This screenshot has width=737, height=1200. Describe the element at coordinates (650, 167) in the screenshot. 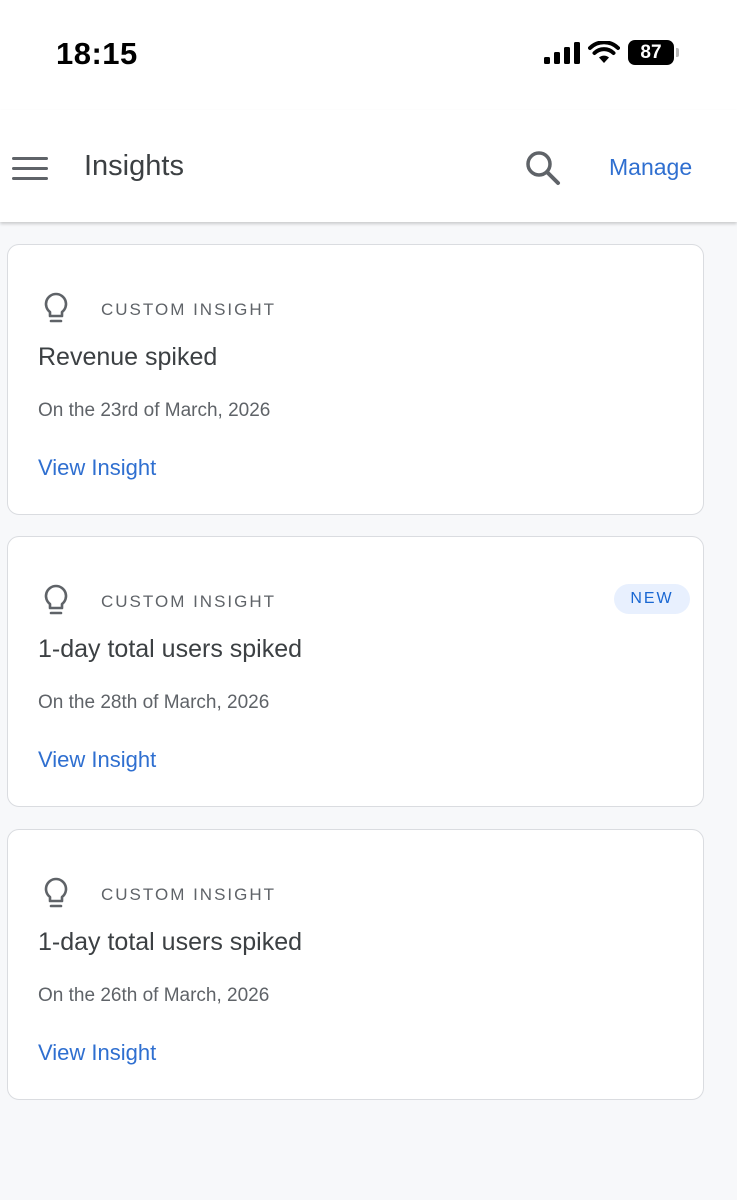

I see `manage-button: Manage` at that location.